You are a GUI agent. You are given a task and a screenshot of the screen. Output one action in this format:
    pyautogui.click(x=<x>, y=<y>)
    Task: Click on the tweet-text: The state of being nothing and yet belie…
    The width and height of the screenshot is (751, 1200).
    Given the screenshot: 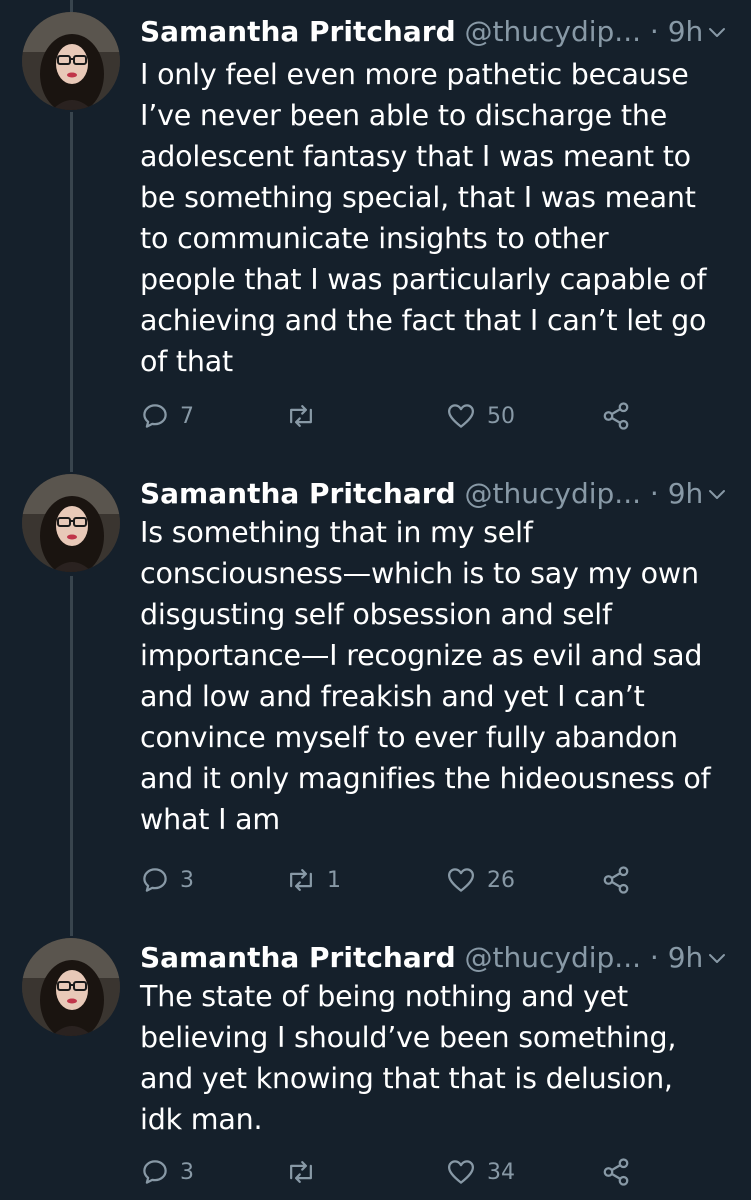 What is the action you would take?
    pyautogui.click(x=408, y=1058)
    